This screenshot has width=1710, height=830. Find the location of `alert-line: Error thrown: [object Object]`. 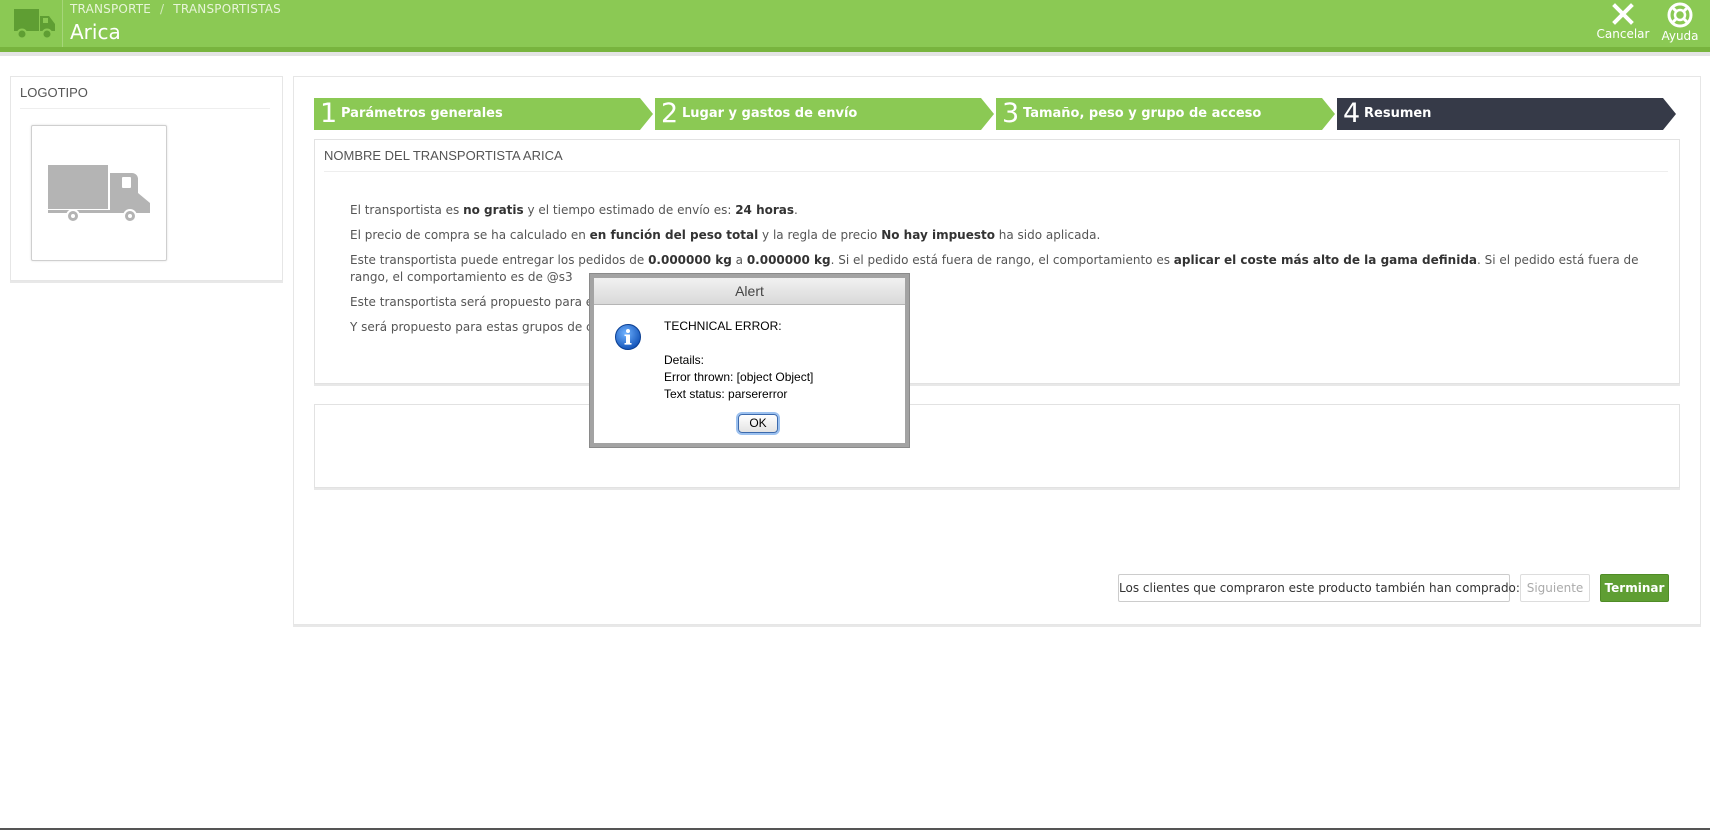

alert-line: Error thrown: [object Object] is located at coordinates (739, 377).